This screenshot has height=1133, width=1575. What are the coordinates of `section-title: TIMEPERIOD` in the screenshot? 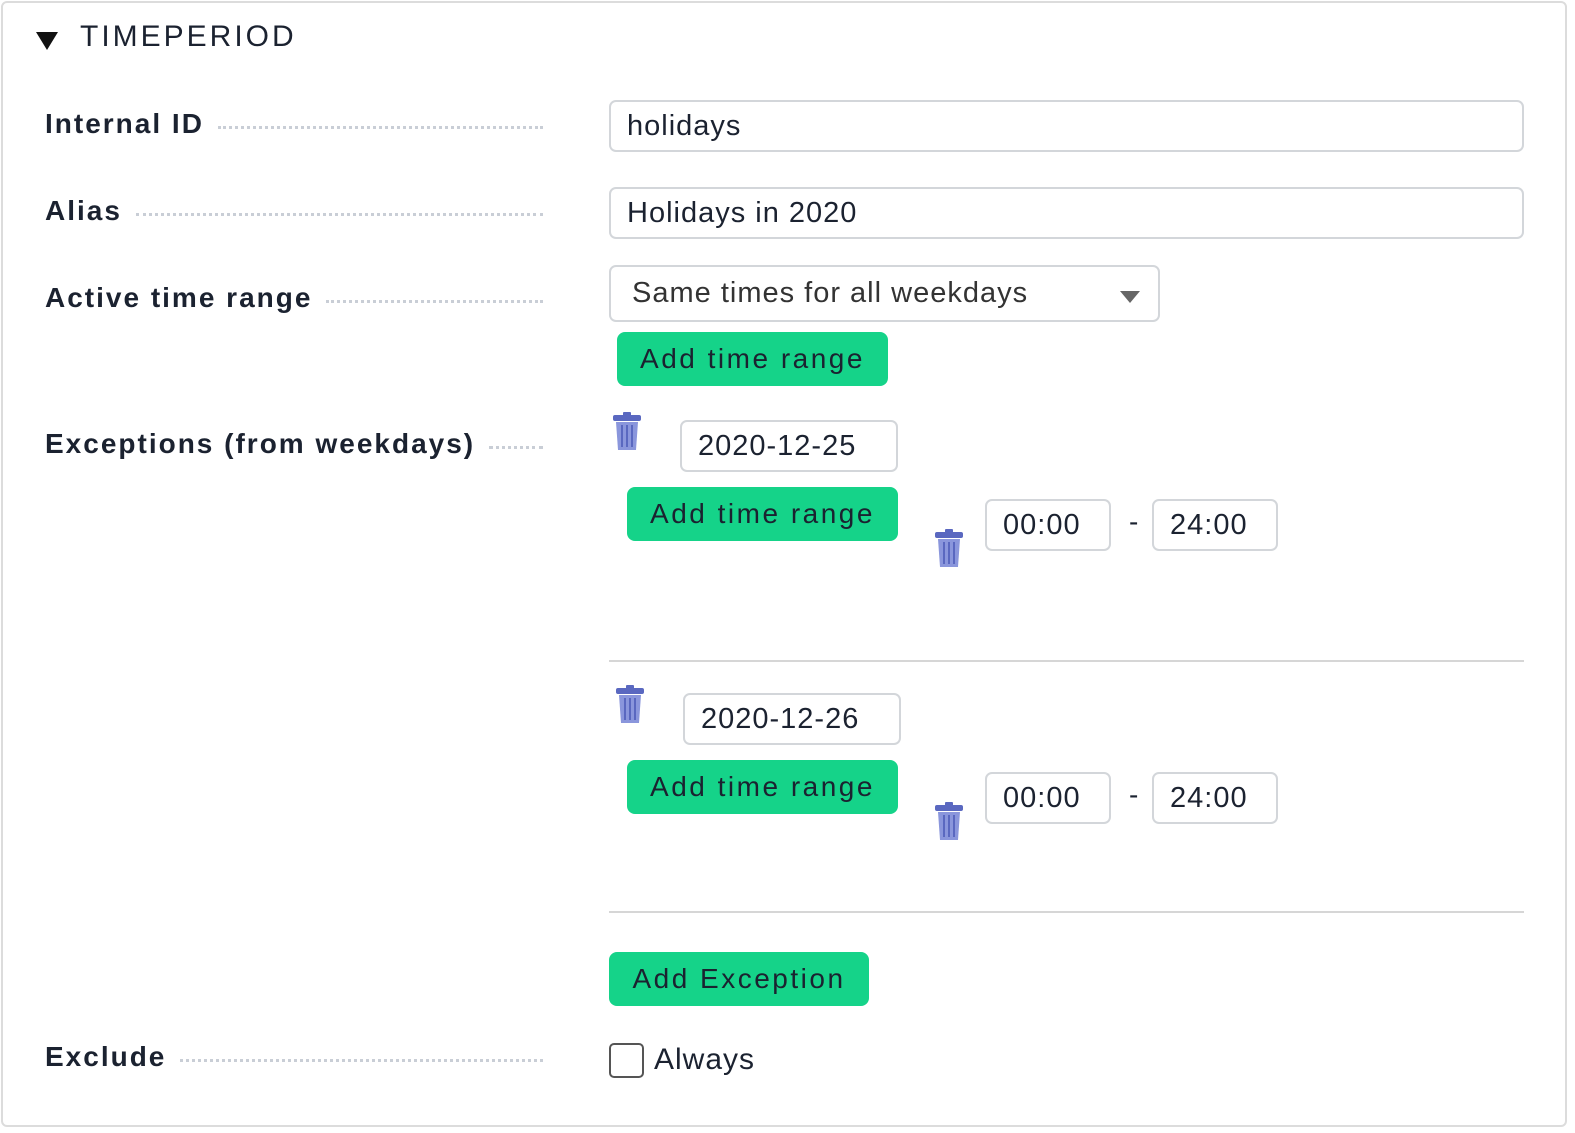 It's located at (188, 36).